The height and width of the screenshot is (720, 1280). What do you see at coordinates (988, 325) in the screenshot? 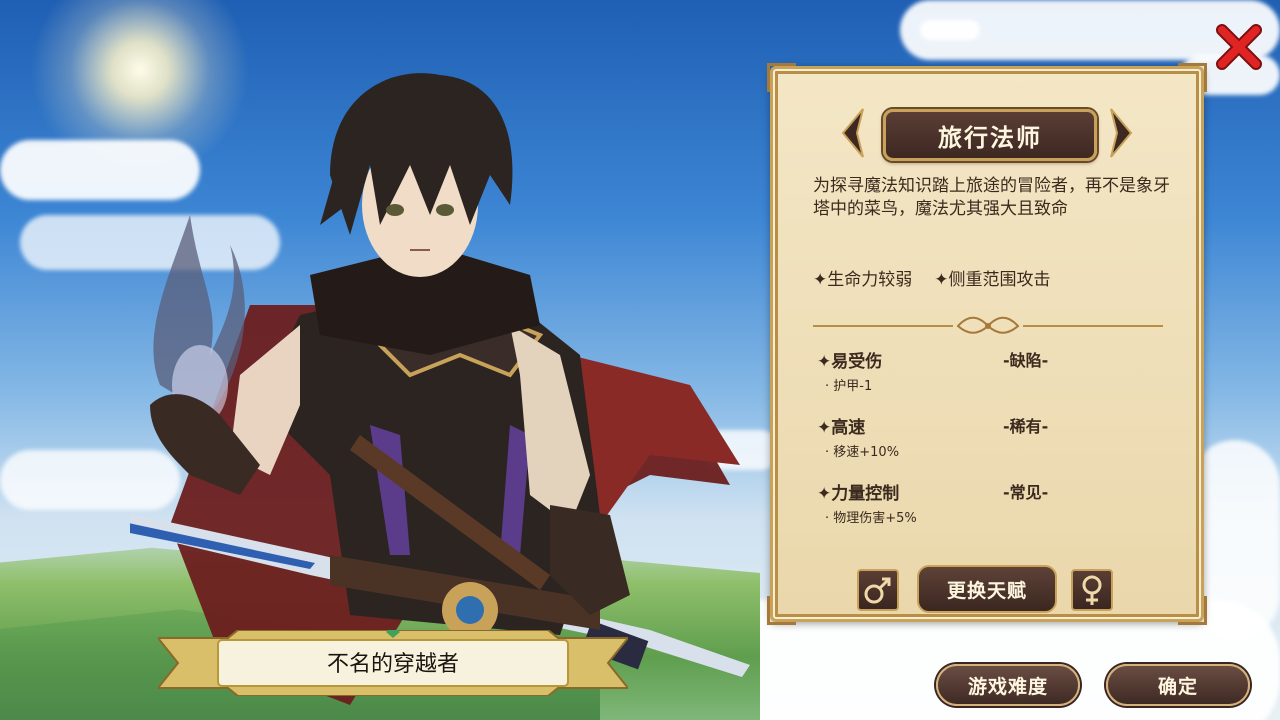
I see `ornament-divider` at bounding box center [988, 325].